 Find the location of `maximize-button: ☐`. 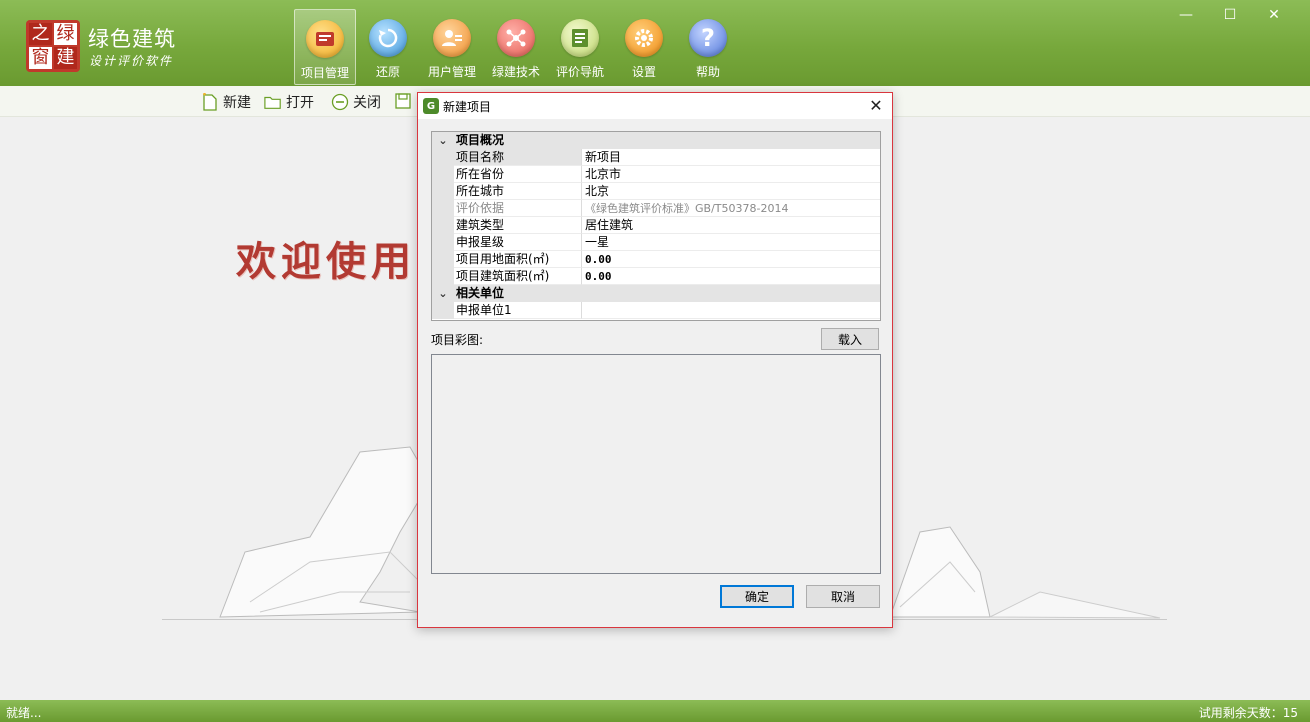

maximize-button: ☐ is located at coordinates (1230, 15).